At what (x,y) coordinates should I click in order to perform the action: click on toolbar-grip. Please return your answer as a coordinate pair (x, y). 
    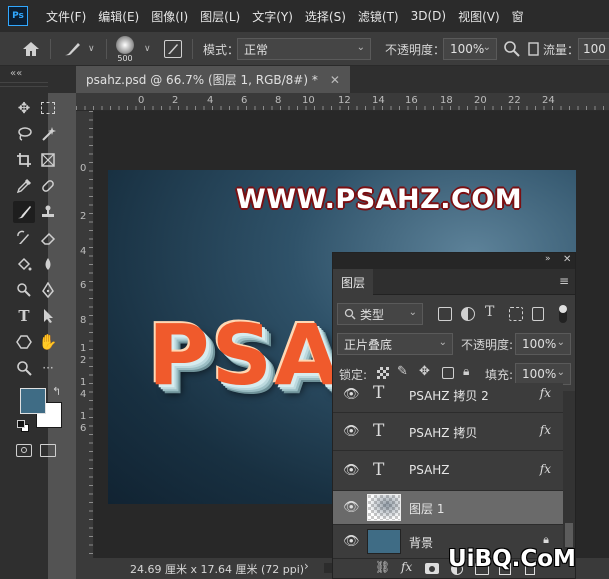
    Looking at the image, I should click on (24, 84).